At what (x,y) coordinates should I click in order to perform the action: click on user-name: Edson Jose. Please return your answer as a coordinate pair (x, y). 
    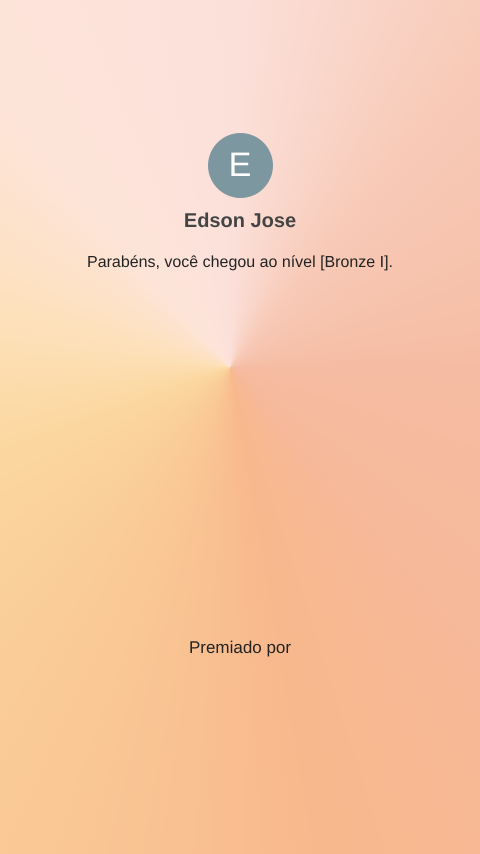
    Looking at the image, I should click on (240, 221).